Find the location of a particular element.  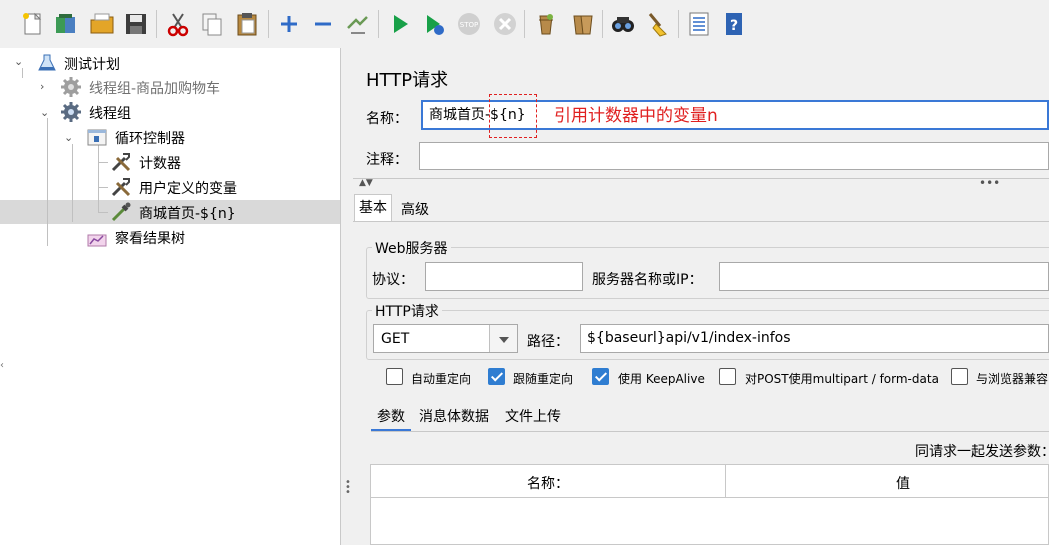

tab-body-data: 消息体数据 is located at coordinates (454, 416).